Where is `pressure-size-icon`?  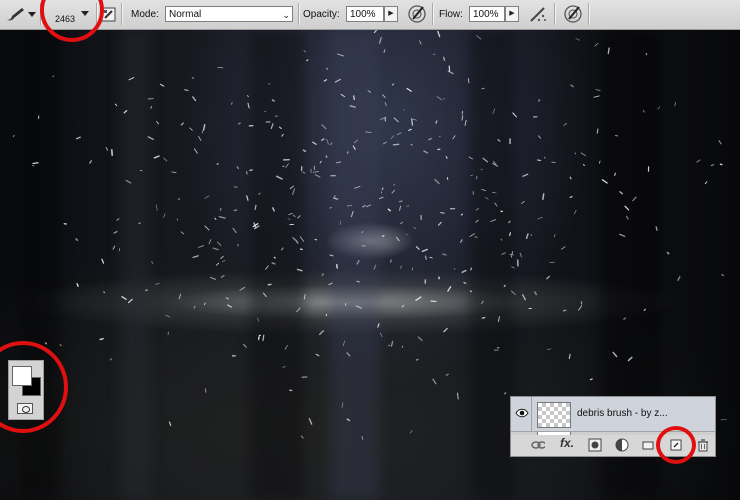 pressure-size-icon is located at coordinates (573, 14).